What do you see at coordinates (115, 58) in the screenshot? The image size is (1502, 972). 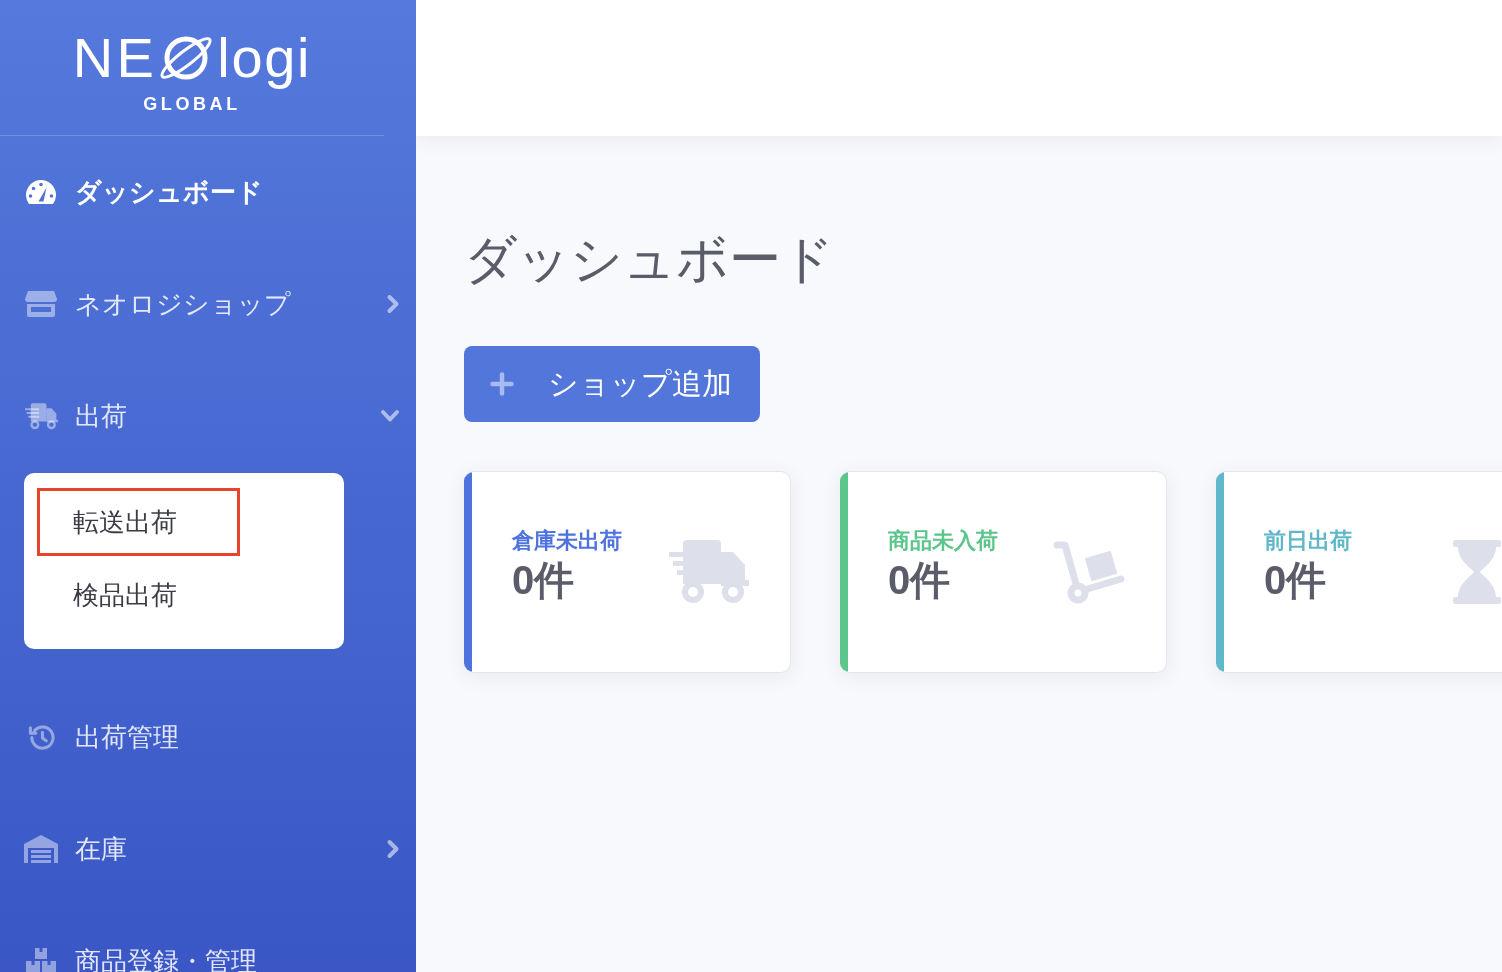 I see `logo-text: NE` at bounding box center [115, 58].